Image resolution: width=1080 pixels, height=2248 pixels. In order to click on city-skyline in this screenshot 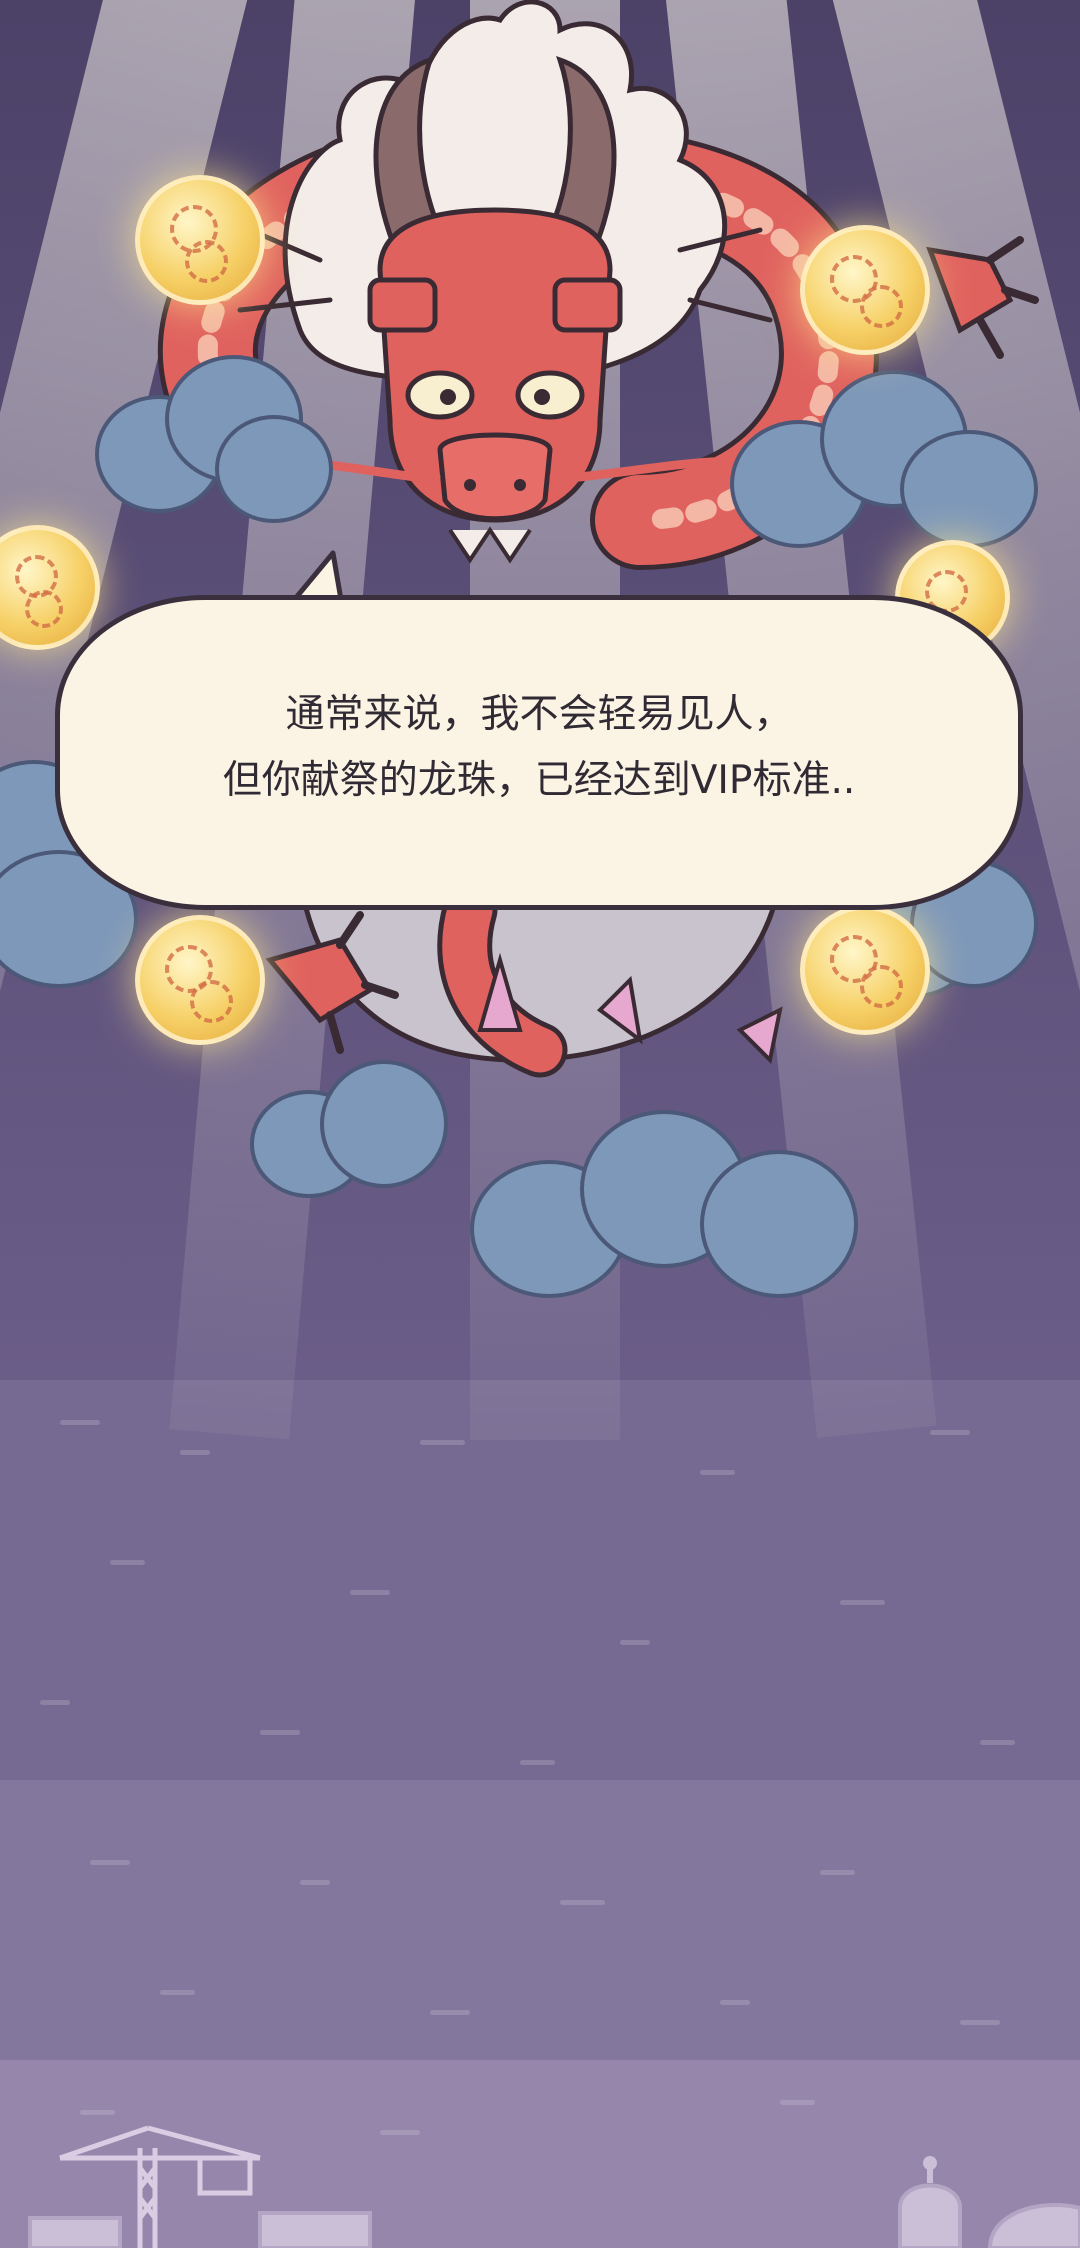, I will do `click(554, 2186)`.